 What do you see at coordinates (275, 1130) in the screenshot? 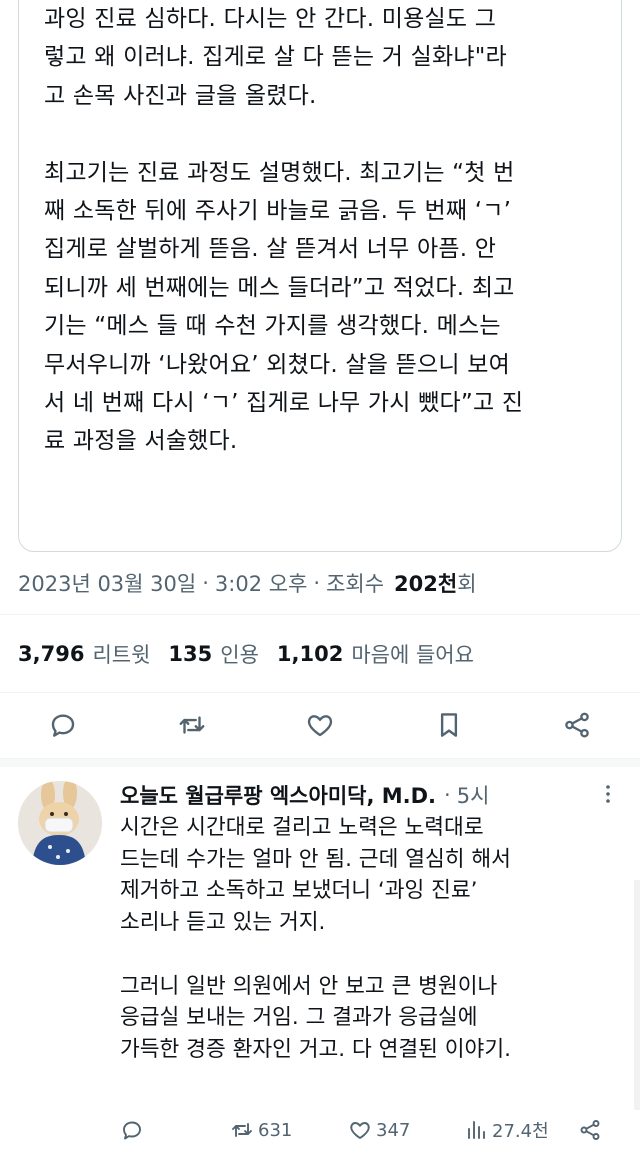
I see `reply-retweet-count: 631` at bounding box center [275, 1130].